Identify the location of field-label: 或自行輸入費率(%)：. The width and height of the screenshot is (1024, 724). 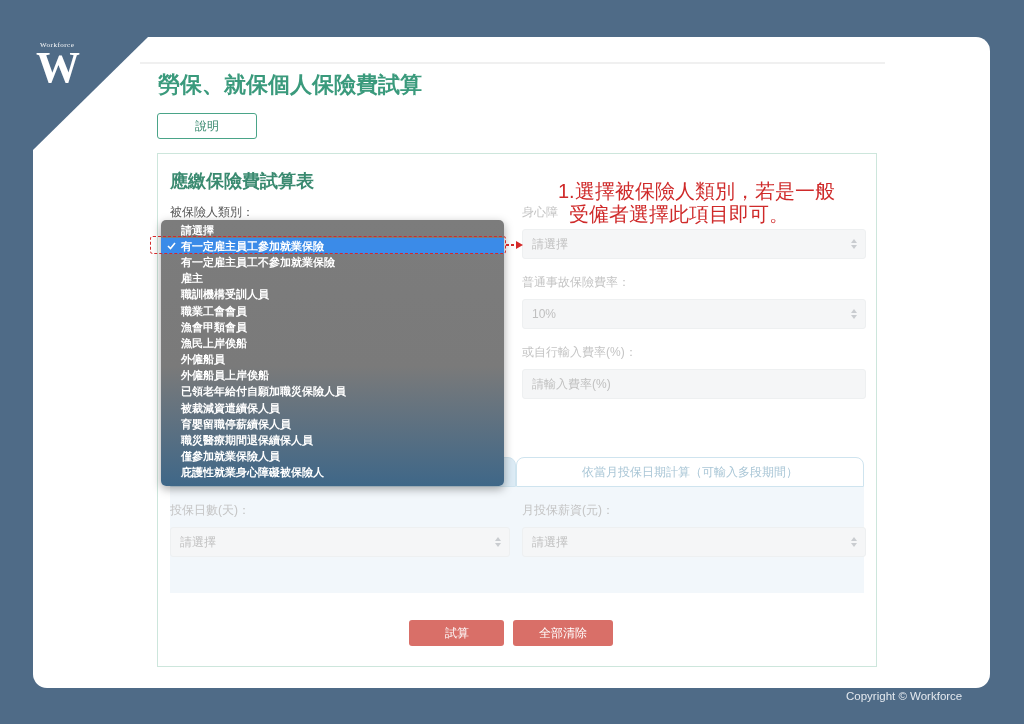
(579, 352).